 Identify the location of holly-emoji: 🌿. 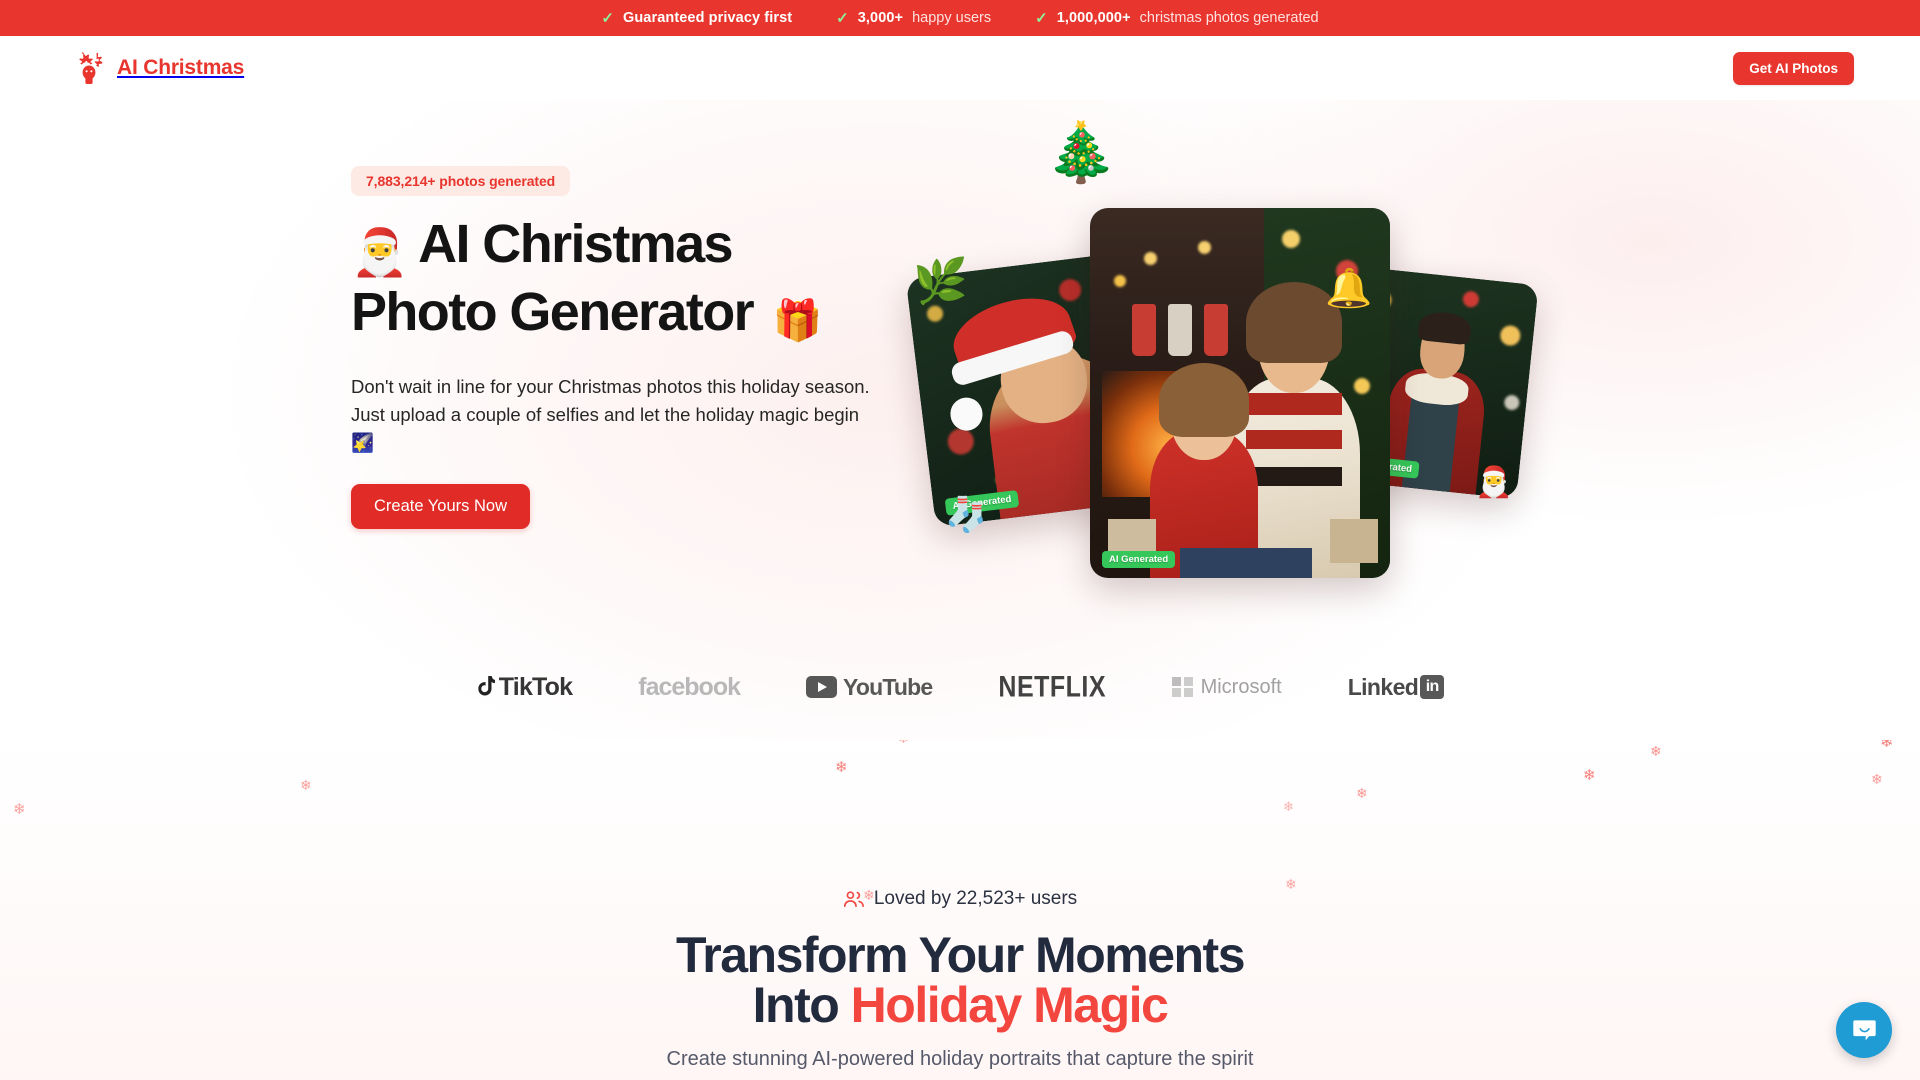
(940, 281).